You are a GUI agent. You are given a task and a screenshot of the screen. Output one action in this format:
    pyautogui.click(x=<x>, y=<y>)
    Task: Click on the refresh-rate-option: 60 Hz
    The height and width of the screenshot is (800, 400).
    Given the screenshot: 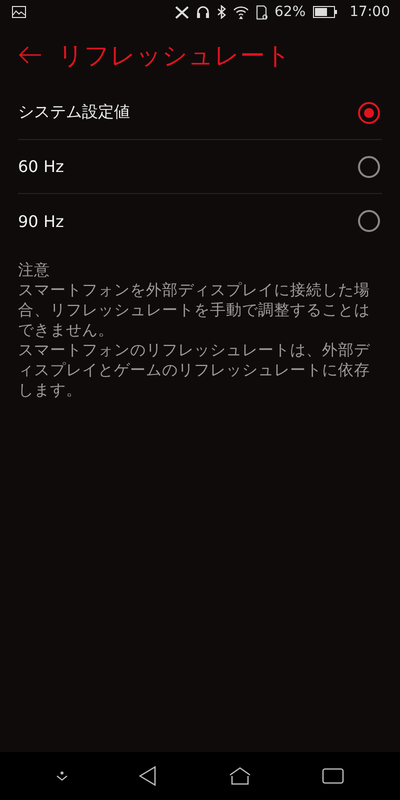 What is the action you would take?
    pyautogui.click(x=200, y=167)
    